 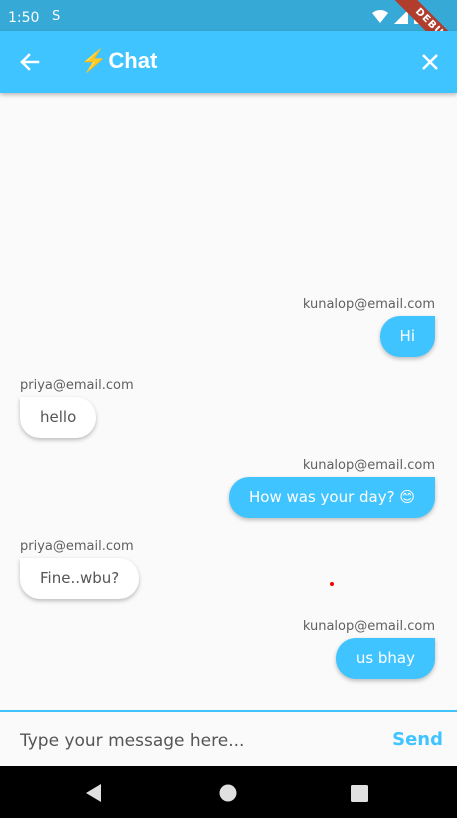 I want to click on message-bubble: us bhay, so click(x=385, y=658).